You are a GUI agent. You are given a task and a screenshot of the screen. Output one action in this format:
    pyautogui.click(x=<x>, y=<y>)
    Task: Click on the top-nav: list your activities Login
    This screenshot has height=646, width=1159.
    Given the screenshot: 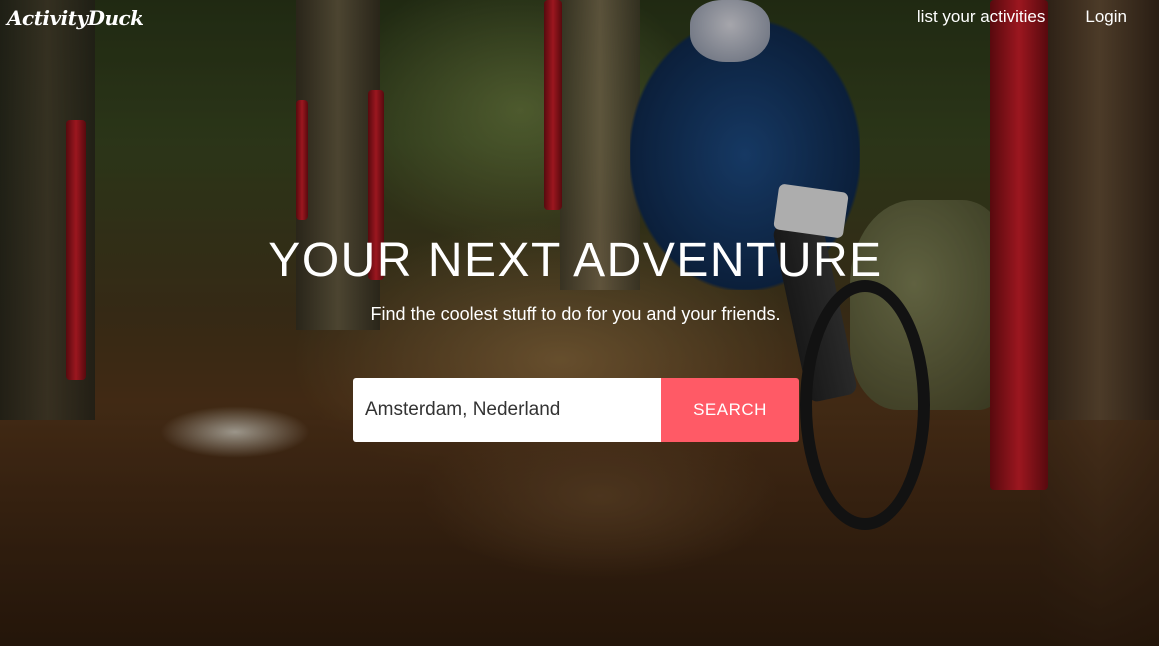 What is the action you would take?
    pyautogui.click(x=1022, y=17)
    